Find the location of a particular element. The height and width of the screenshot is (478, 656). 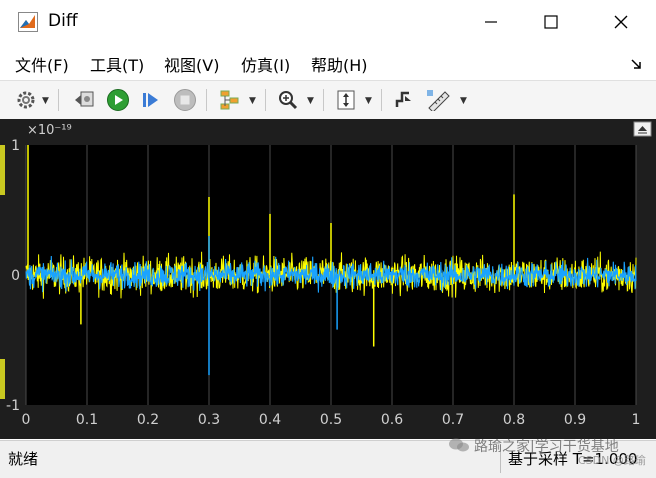

x-tick-label: 0.1 is located at coordinates (87, 420).